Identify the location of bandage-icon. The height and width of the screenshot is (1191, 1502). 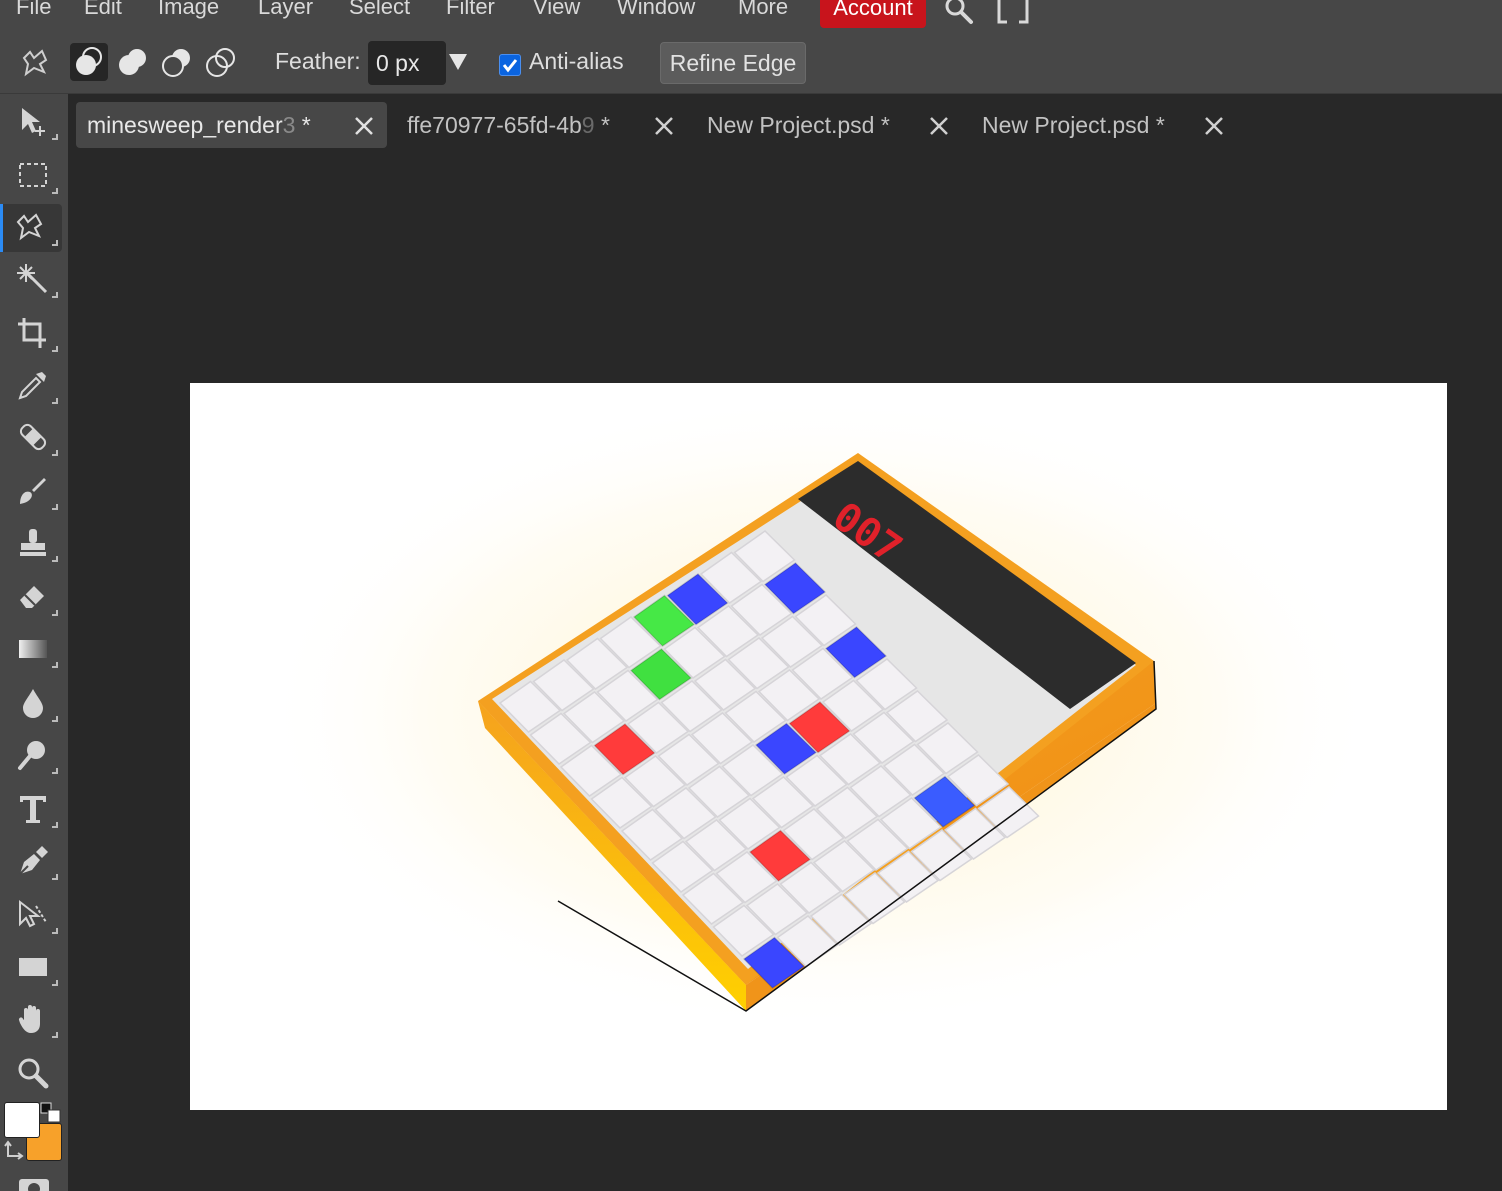
(33, 437).